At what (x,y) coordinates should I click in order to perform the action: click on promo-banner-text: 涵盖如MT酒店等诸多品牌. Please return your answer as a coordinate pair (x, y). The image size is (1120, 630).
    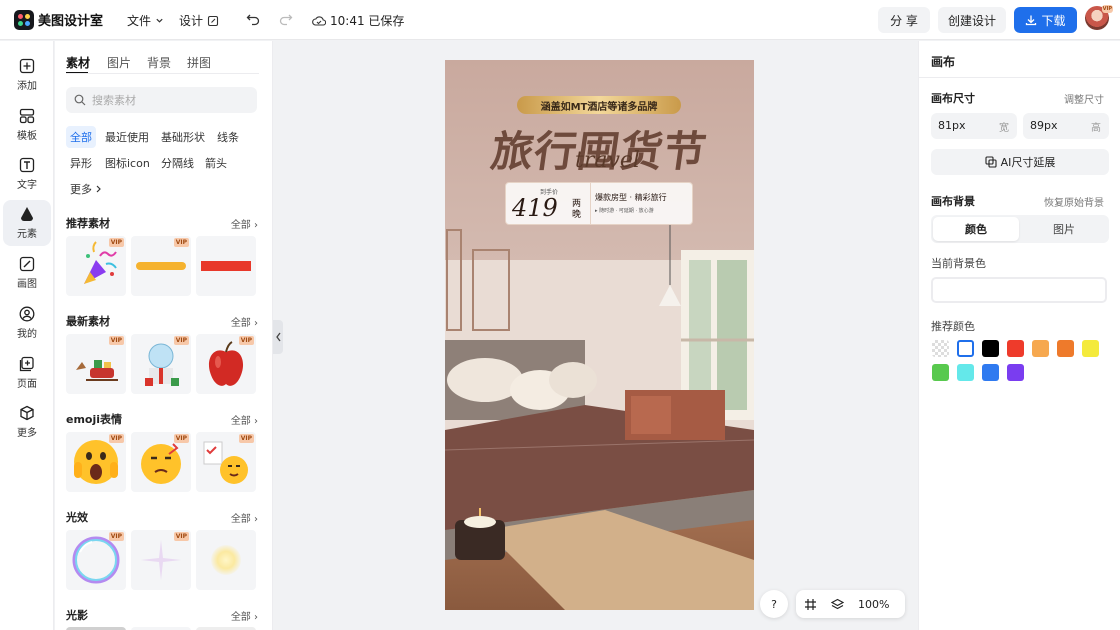
    Looking at the image, I should click on (599, 107).